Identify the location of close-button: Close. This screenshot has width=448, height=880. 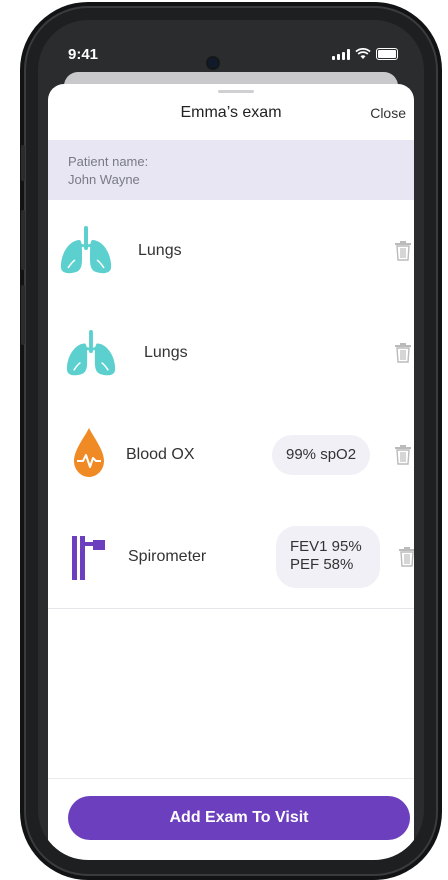
(388, 113).